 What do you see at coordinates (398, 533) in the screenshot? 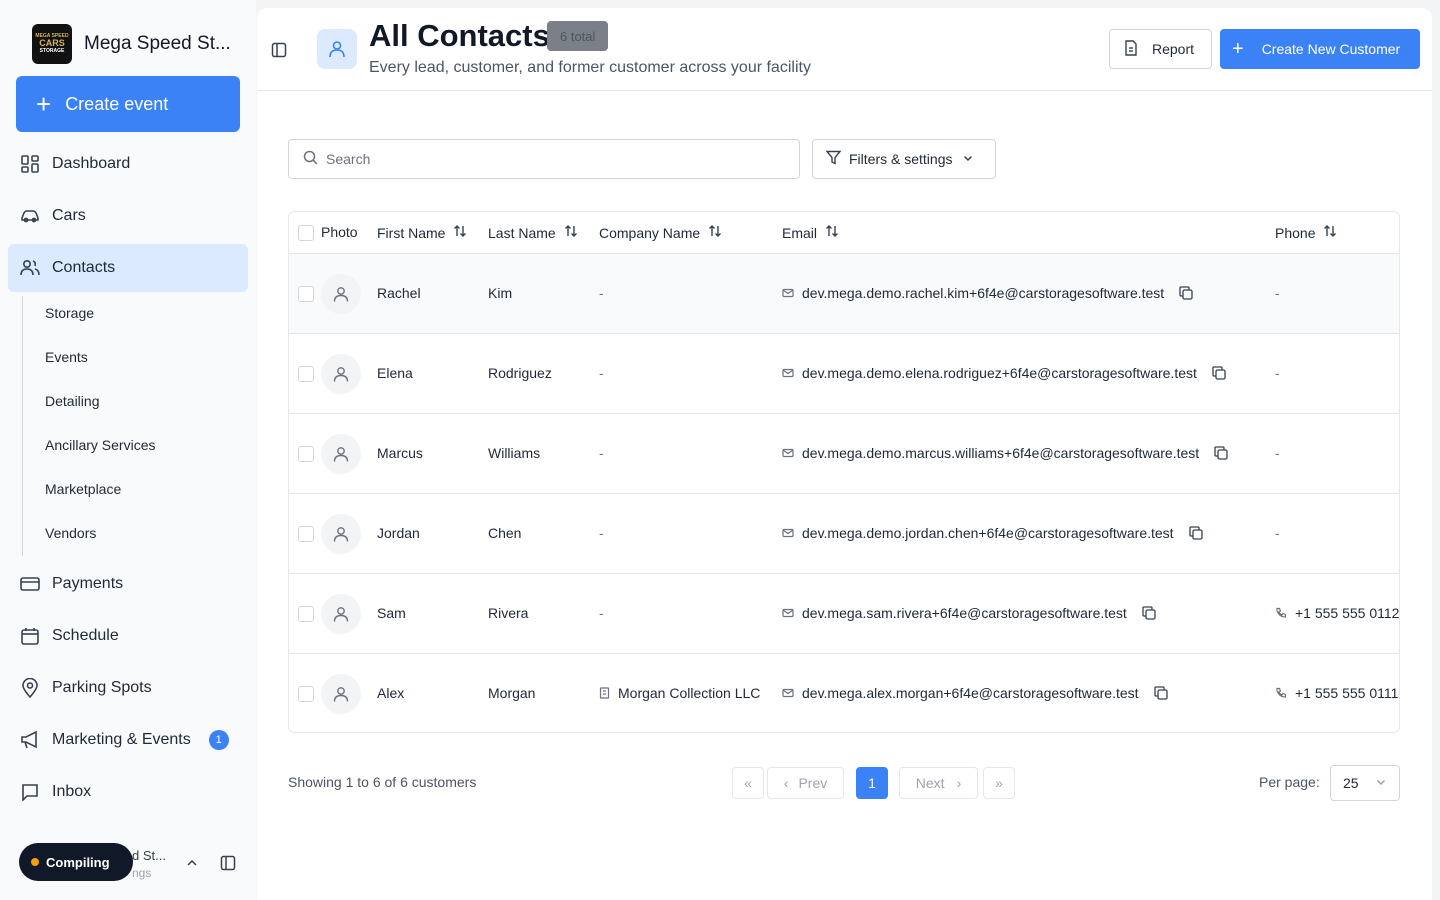
I see `first-name-cell: Jordan` at bounding box center [398, 533].